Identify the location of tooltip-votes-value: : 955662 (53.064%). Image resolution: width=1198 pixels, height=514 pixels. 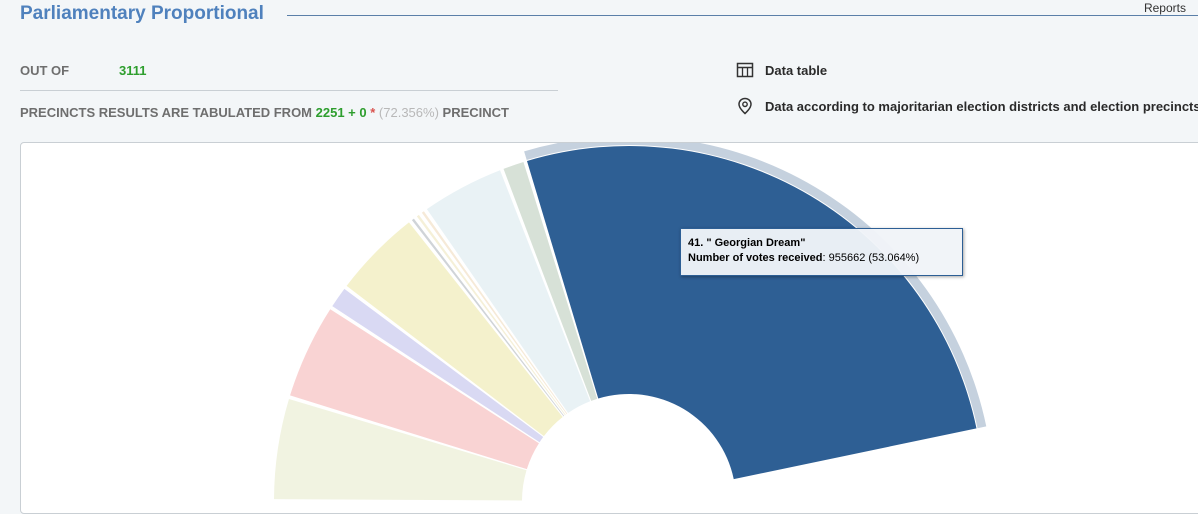
(871, 258).